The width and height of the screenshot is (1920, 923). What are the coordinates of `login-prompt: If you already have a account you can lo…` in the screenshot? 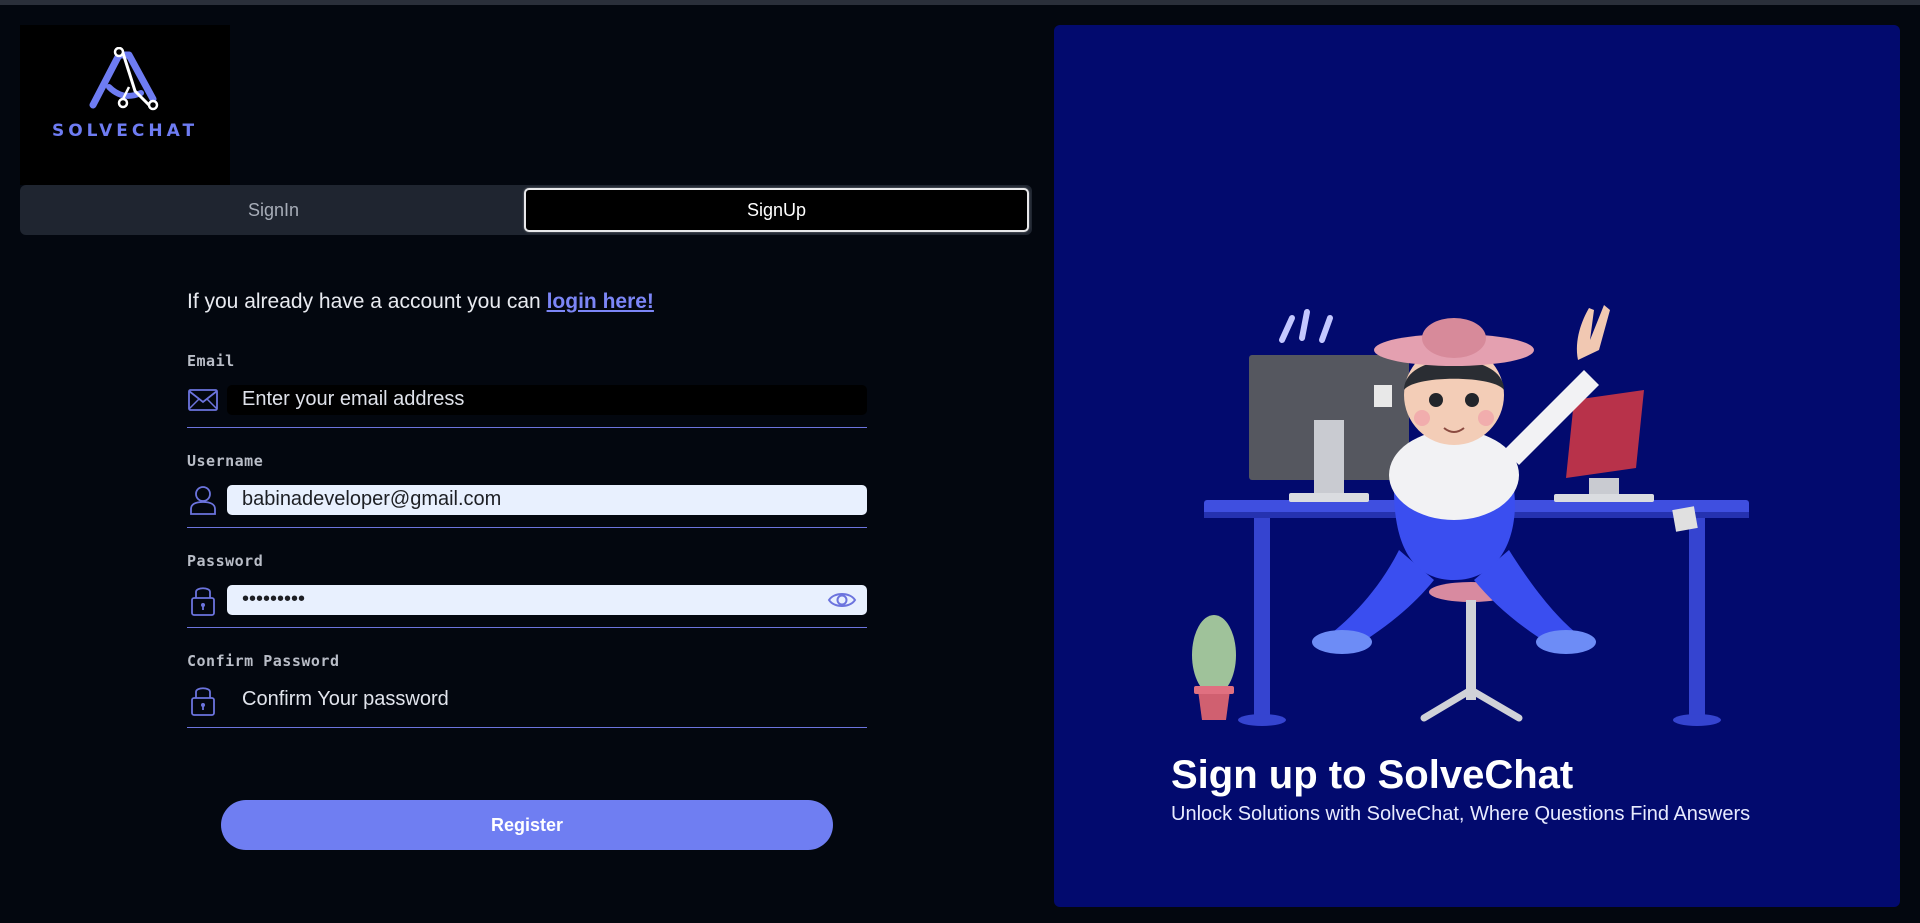 It's located at (527, 302).